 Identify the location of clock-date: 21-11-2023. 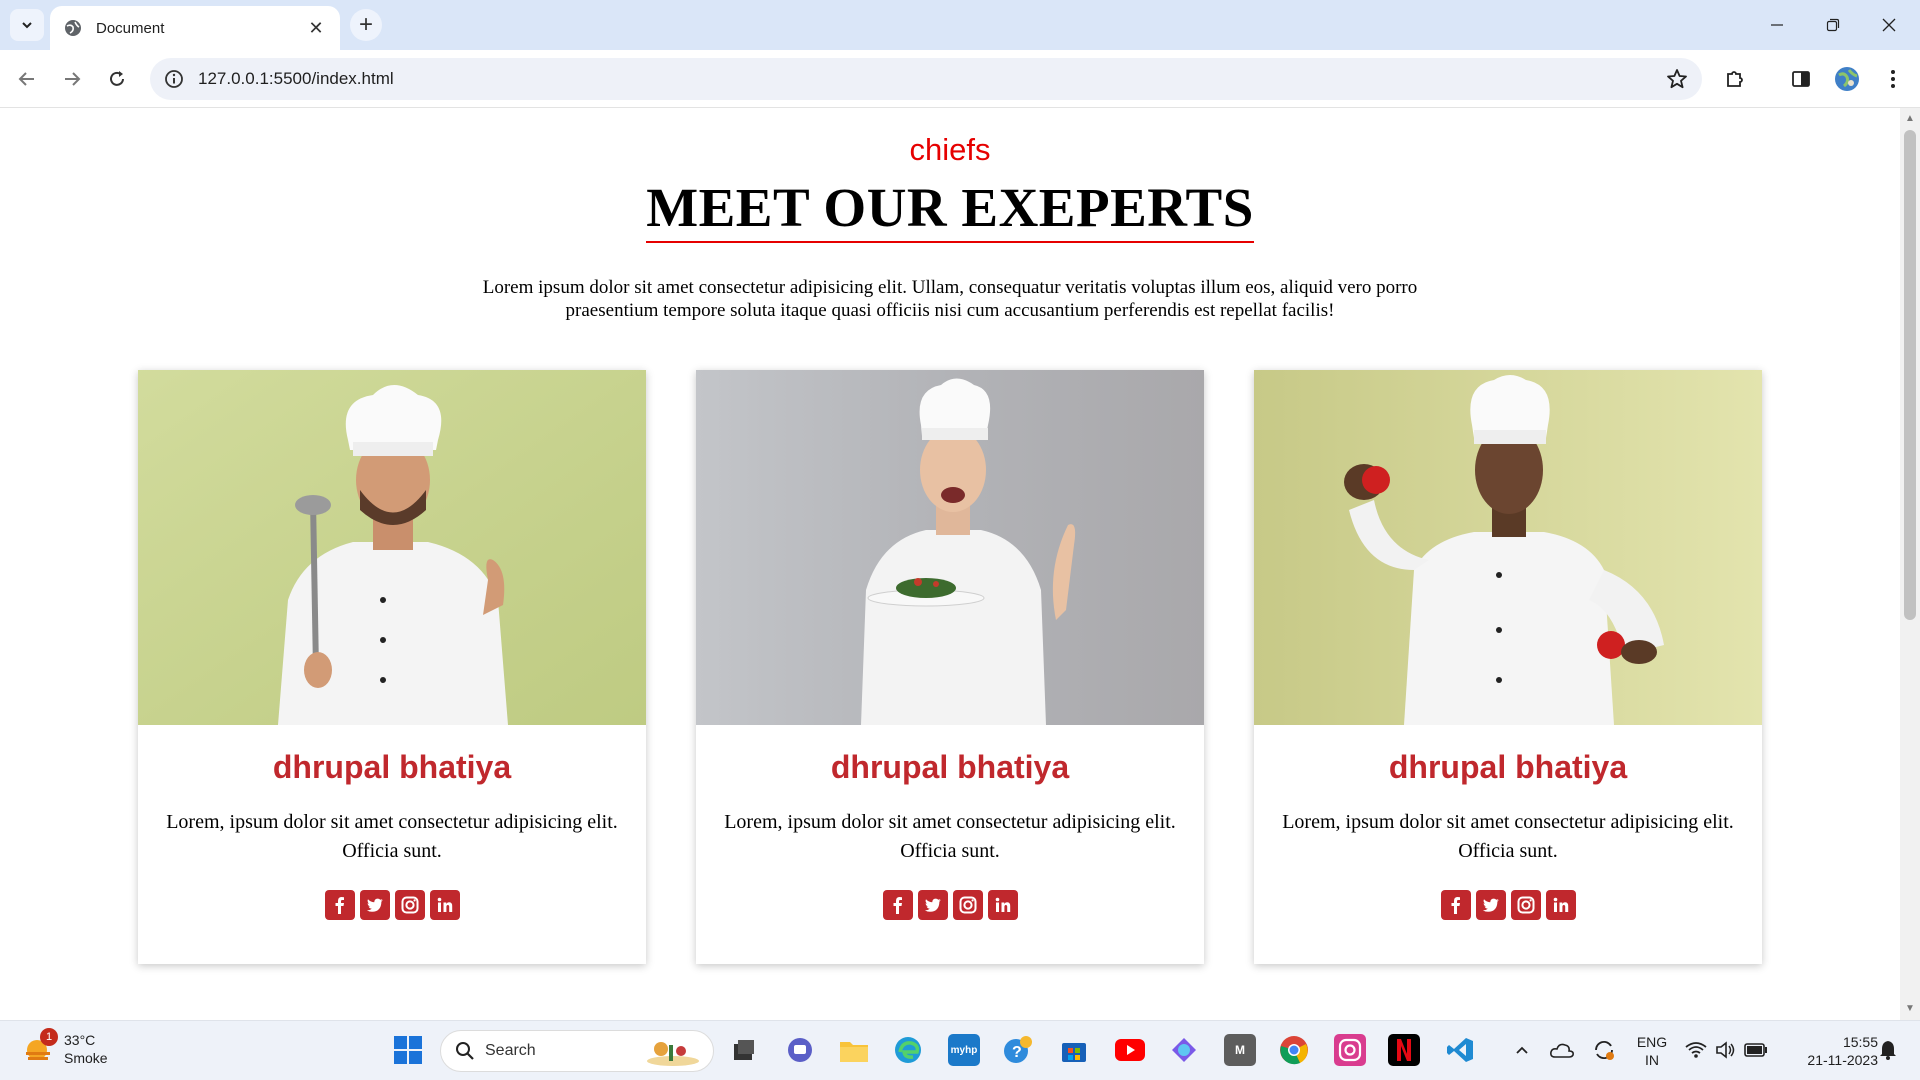
(1842, 1060).